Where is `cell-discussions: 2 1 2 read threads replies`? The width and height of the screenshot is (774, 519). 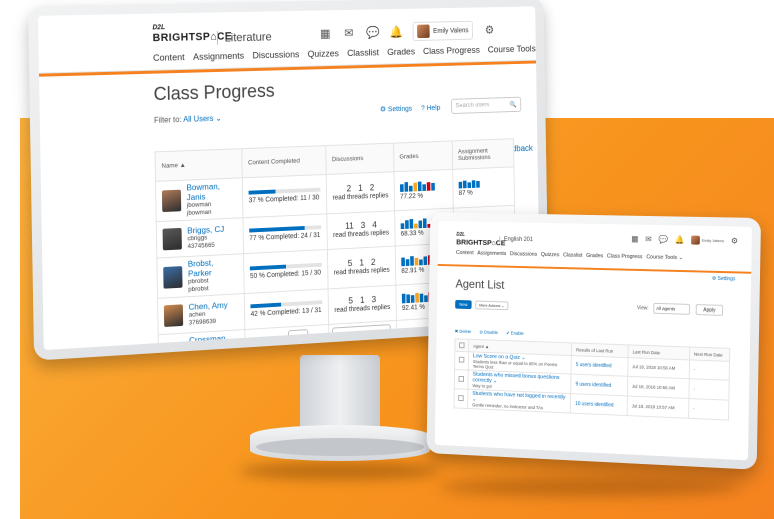 cell-discussions: 2 1 2 read threads replies is located at coordinates (360, 193).